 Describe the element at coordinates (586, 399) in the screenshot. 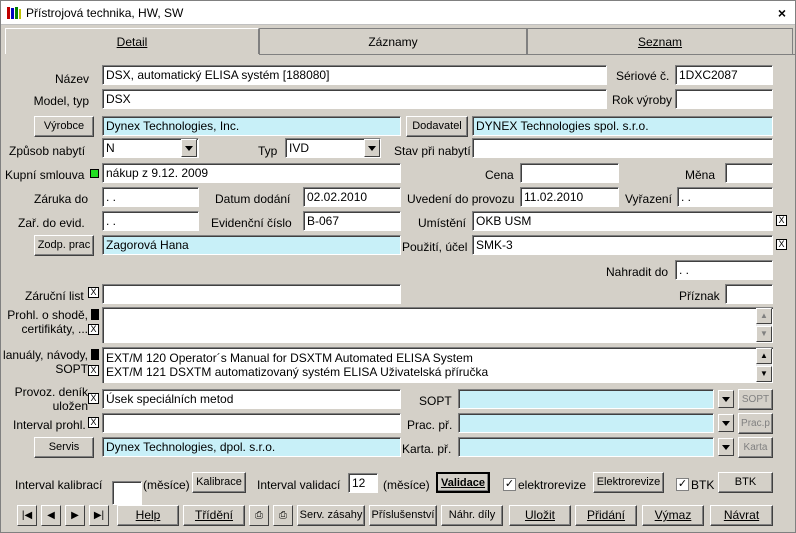

I see `sopt-field` at that location.